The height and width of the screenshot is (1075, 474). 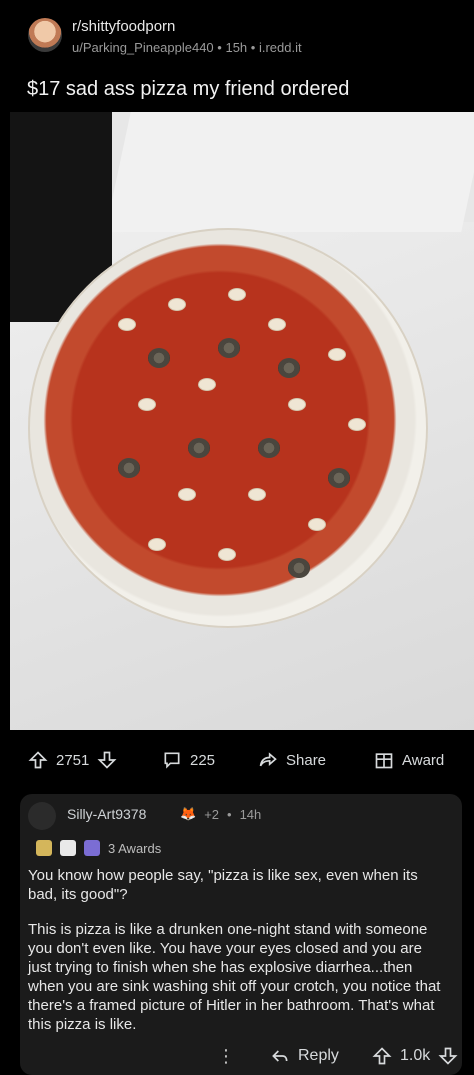 What do you see at coordinates (188, 760) in the screenshot?
I see `comments-button: 225` at bounding box center [188, 760].